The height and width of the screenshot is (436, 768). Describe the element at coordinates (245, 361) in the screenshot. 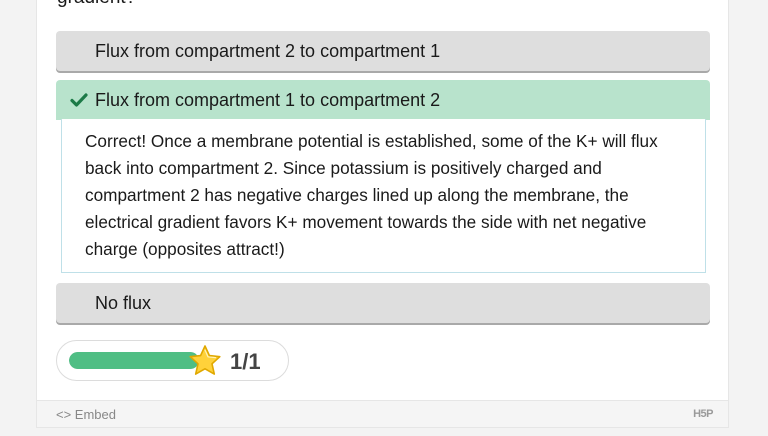

I see `score-text: 1/1` at that location.